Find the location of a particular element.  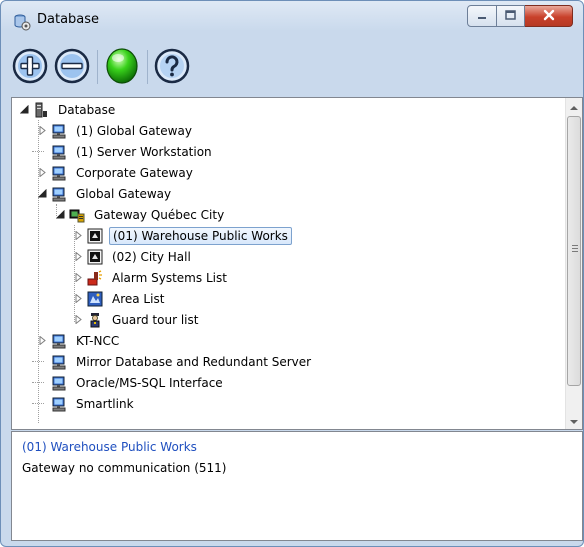

maximize-icon is located at coordinates (510, 16).